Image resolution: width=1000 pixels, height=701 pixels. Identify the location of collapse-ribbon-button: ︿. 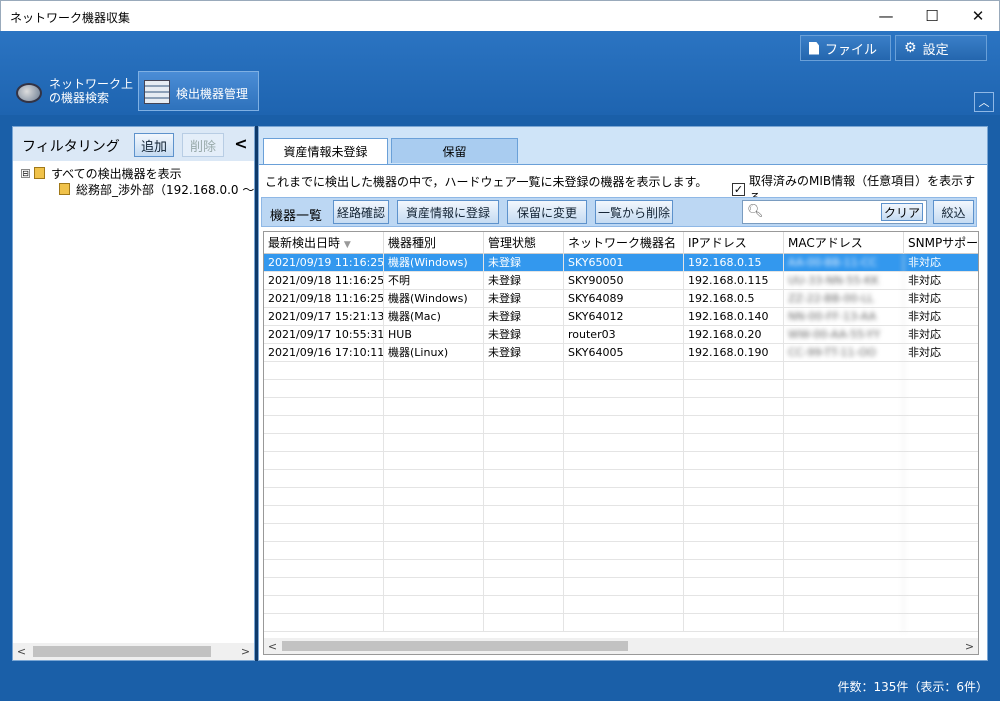
(984, 102).